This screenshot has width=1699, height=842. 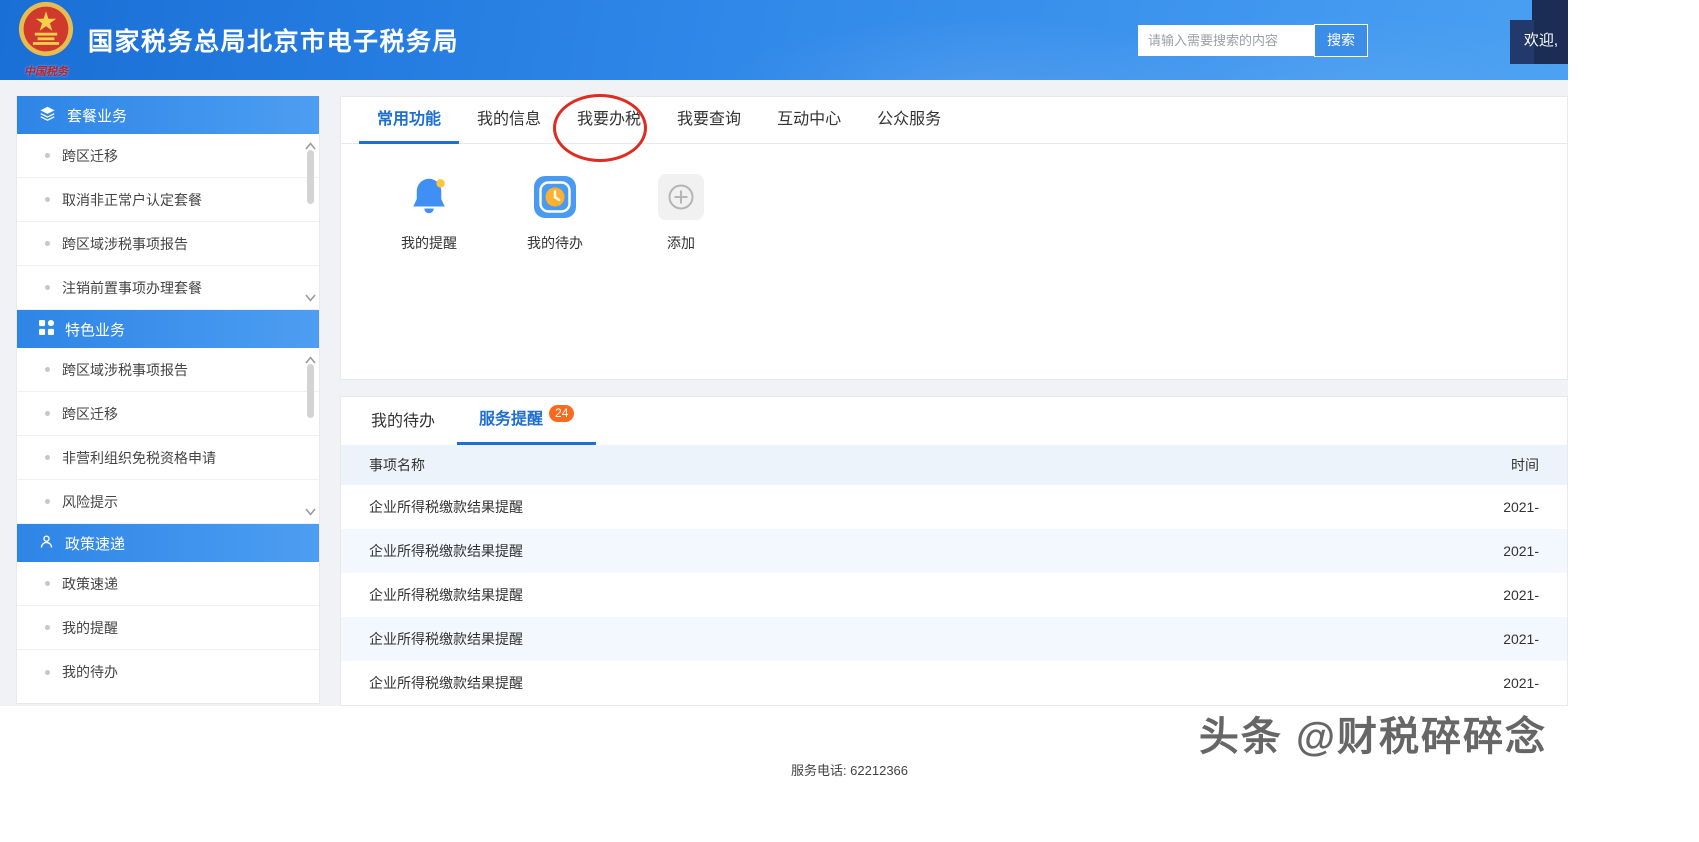 I want to click on tab-tax-handling: 我要办税, so click(x=609, y=120).